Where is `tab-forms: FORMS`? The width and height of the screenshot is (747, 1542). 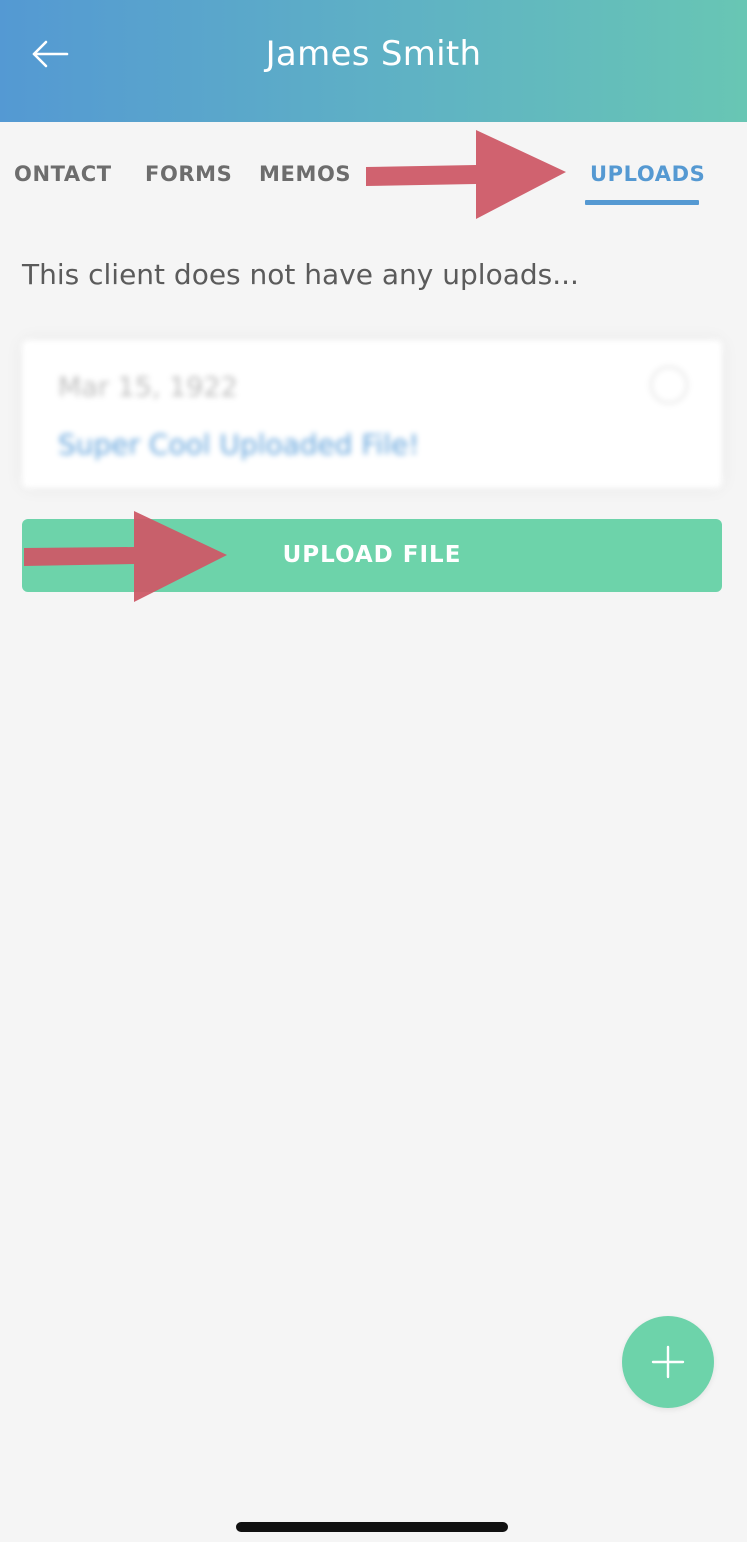
tab-forms: FORMS is located at coordinates (188, 174).